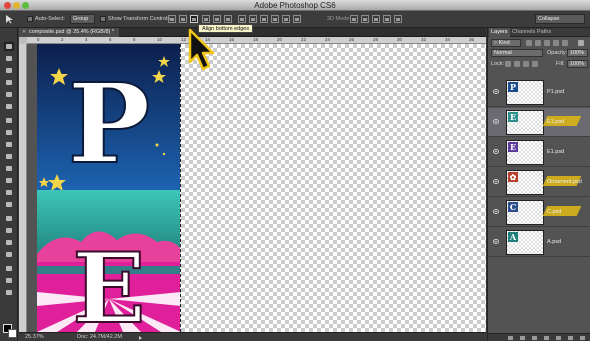 The height and width of the screenshot is (341, 590). What do you see at coordinates (565, 43) in the screenshot?
I see `filter-smart-object-icon` at bounding box center [565, 43].